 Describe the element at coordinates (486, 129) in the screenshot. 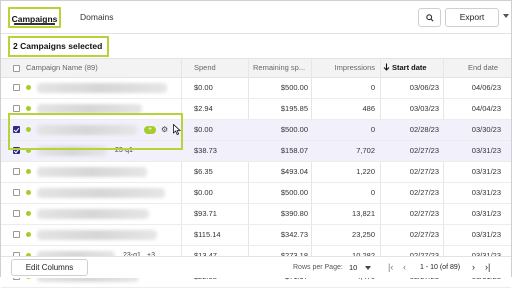

I see `end-date-cell: 03/30/23` at that location.